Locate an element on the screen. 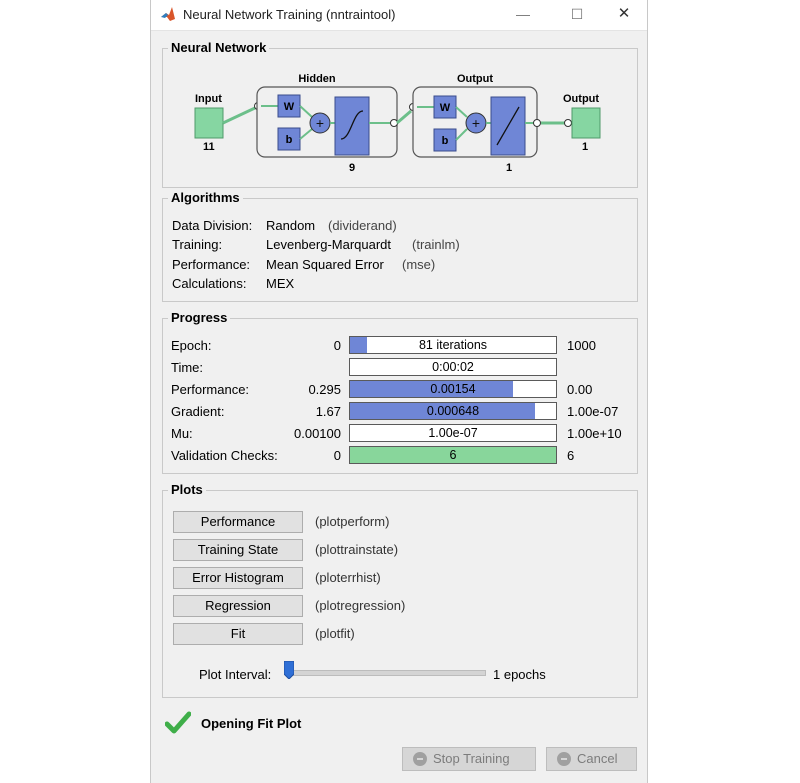 The height and width of the screenshot is (783, 800). epoch-progress-bar: 81 iterations is located at coordinates (453, 345).